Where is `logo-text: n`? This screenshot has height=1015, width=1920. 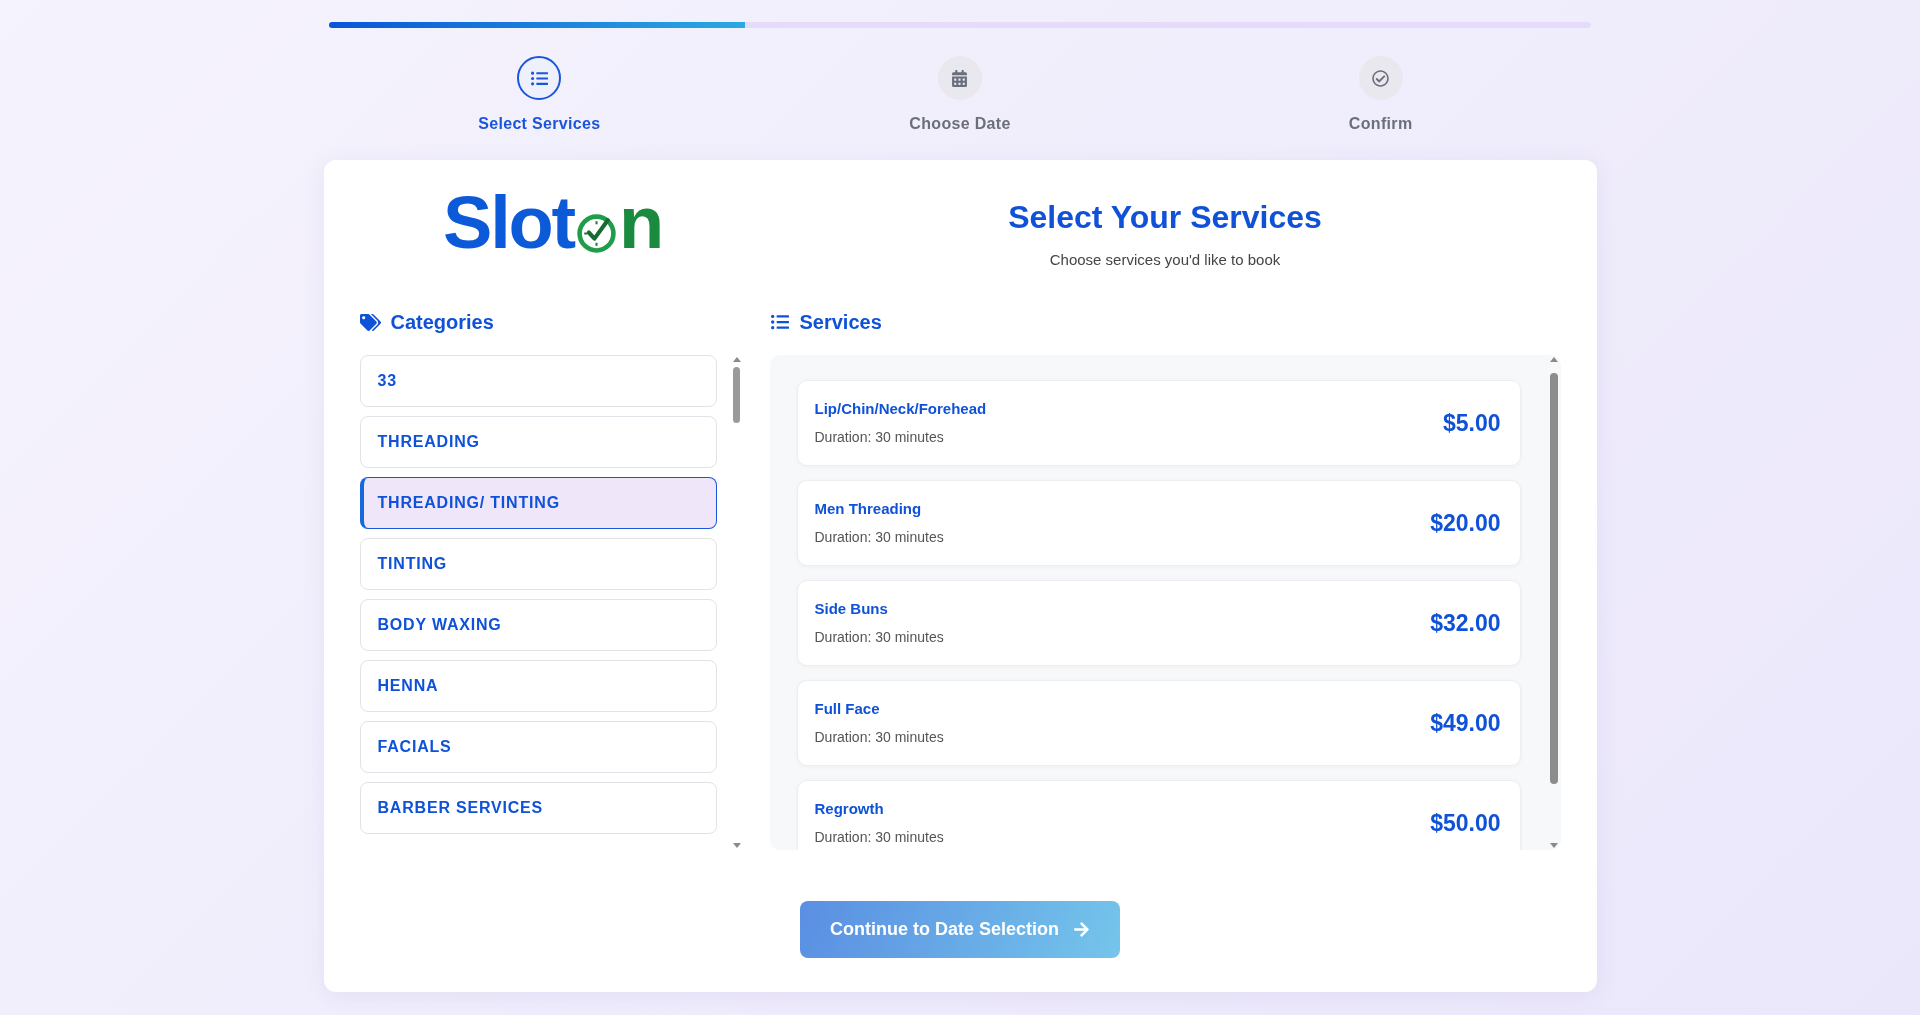 logo-text: n is located at coordinates (640, 223).